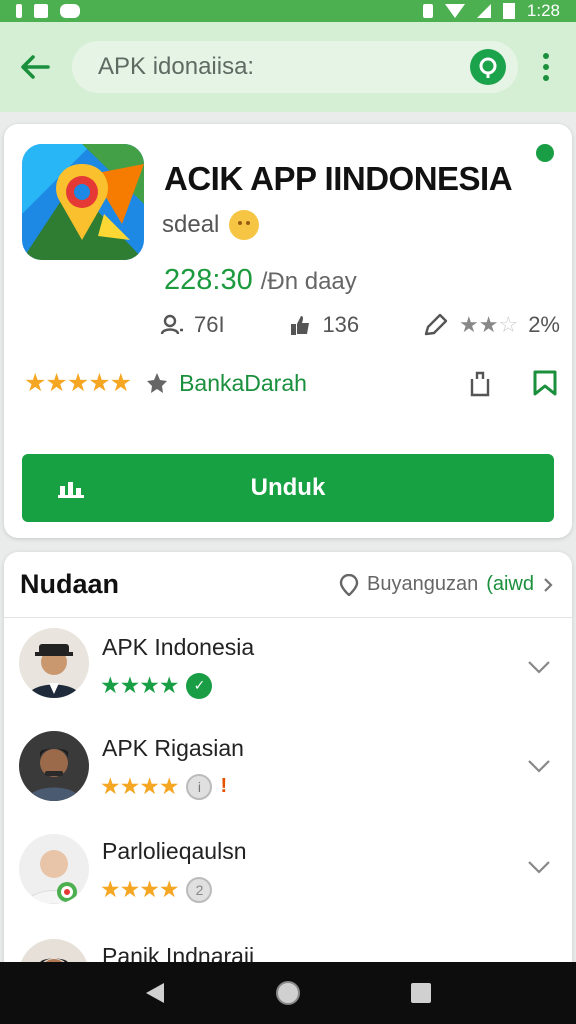  I want to click on nav-home-icon, so click(288, 993).